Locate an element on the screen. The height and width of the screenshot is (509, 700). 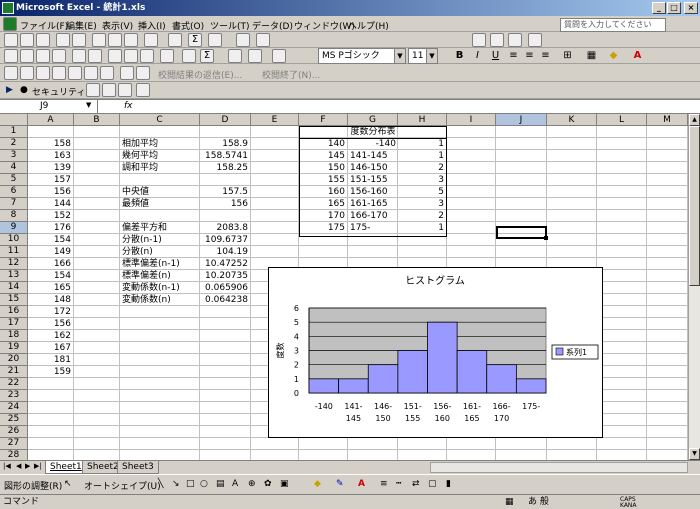
help-question-input: 質問を入力してください is located at coordinates (613, 25).